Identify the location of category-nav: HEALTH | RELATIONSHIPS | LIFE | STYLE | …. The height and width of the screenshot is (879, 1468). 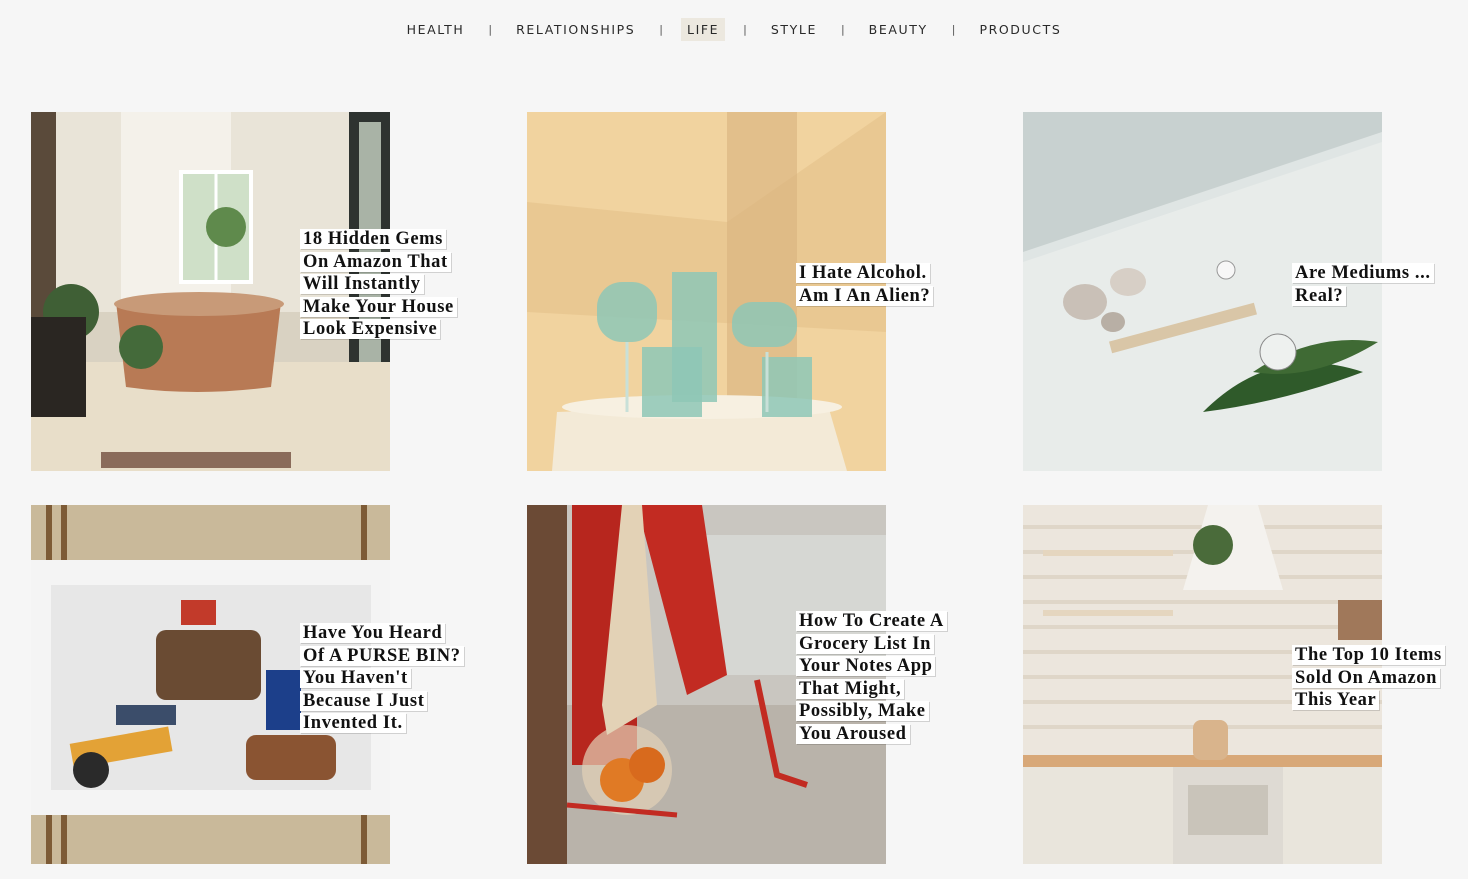
(734, 29).